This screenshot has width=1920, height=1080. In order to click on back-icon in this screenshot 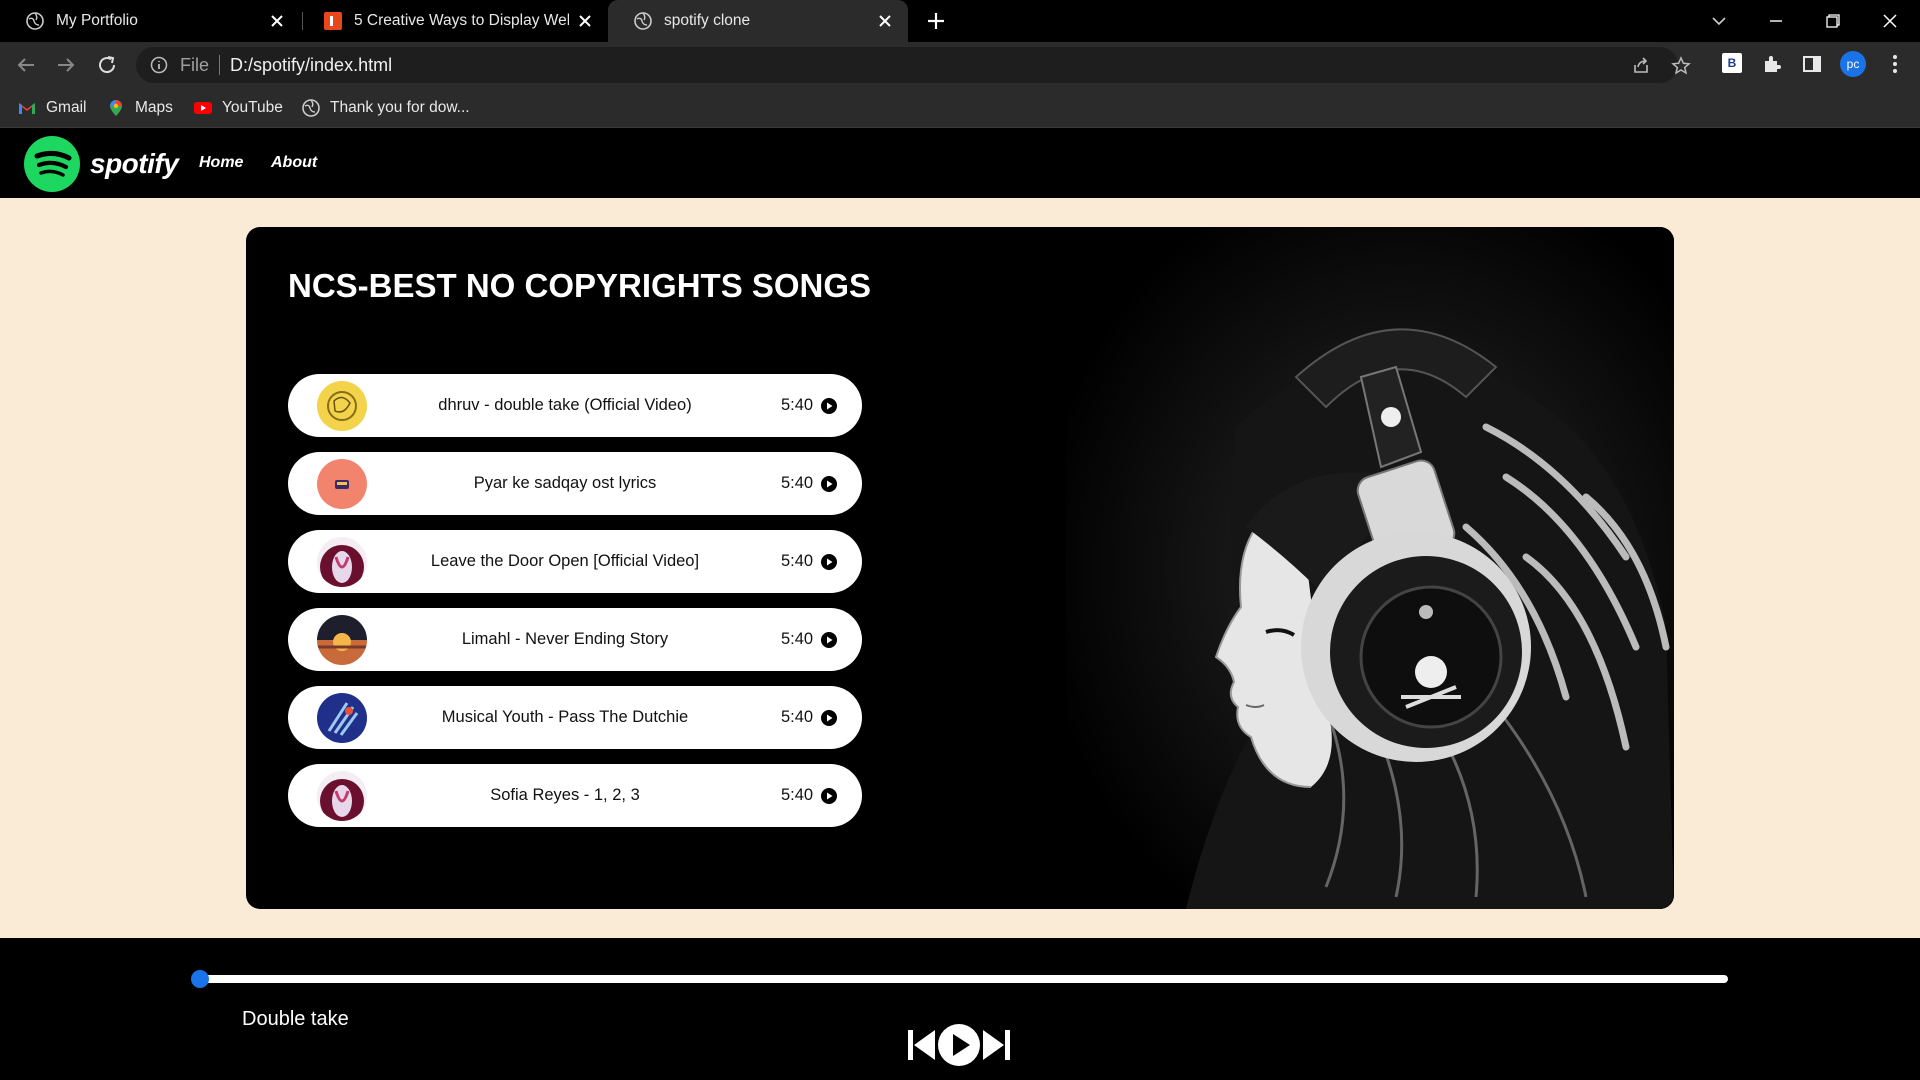, I will do `click(26, 65)`.